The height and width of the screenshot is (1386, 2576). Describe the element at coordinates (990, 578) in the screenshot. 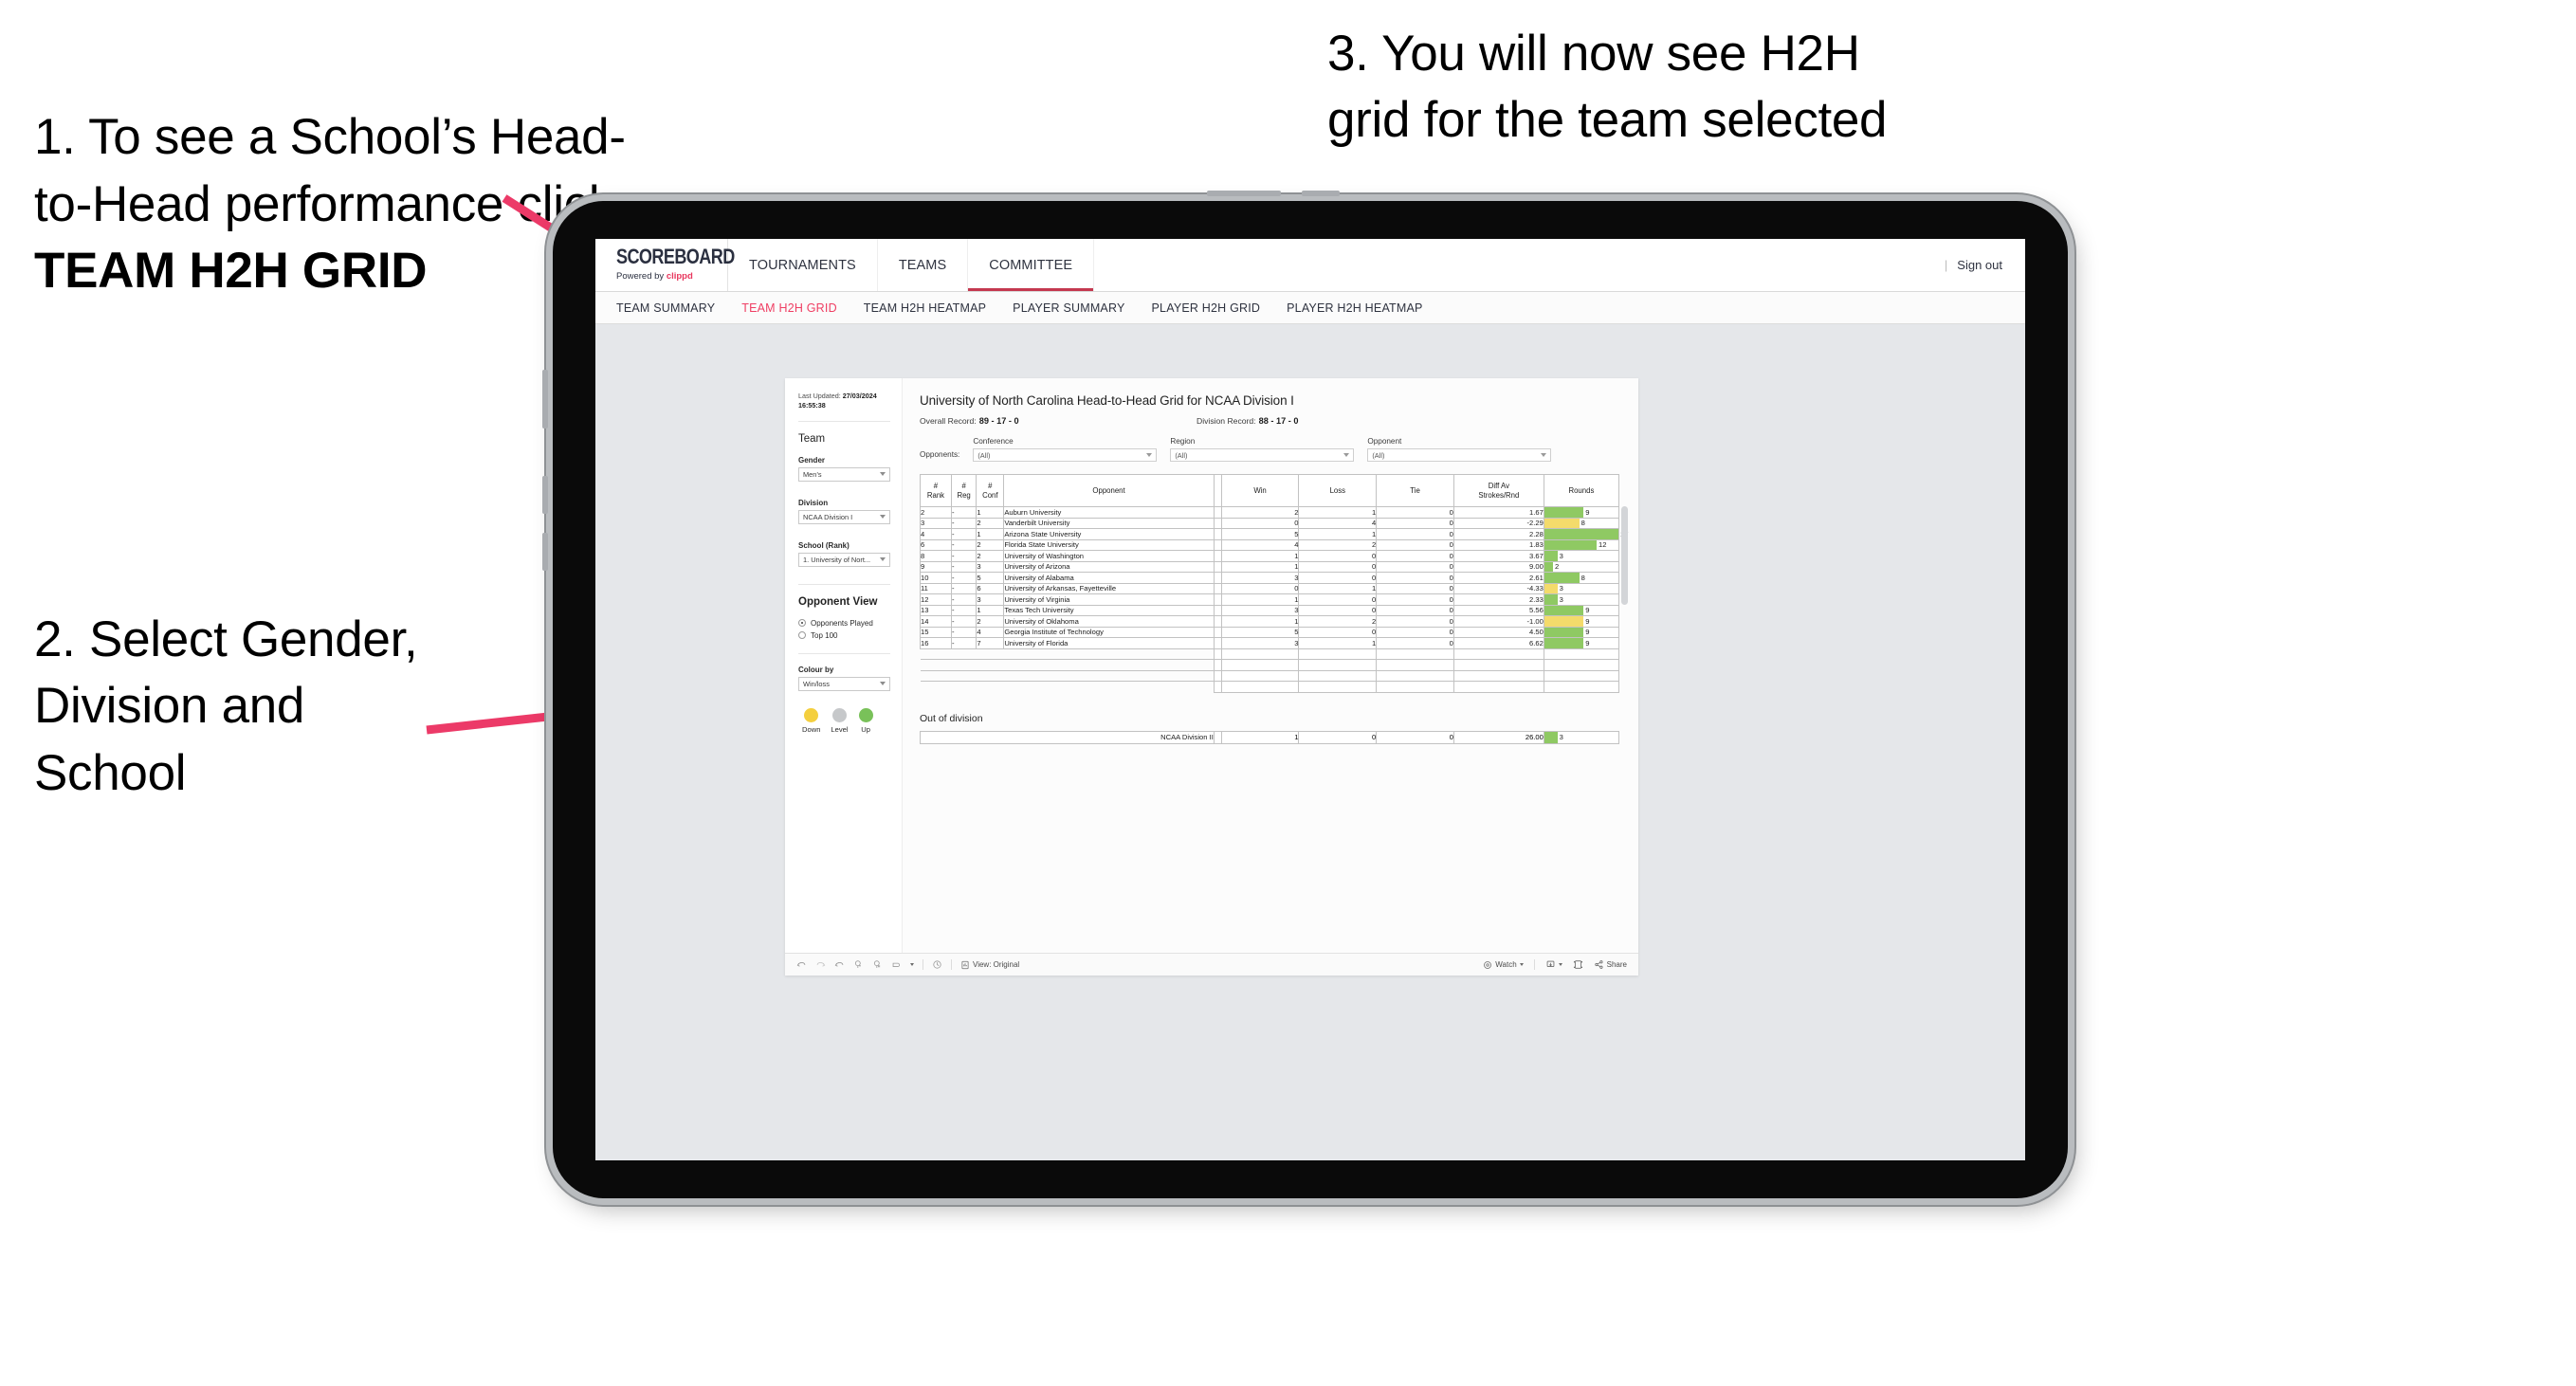

I see `cell-conference-rank: 5` at that location.